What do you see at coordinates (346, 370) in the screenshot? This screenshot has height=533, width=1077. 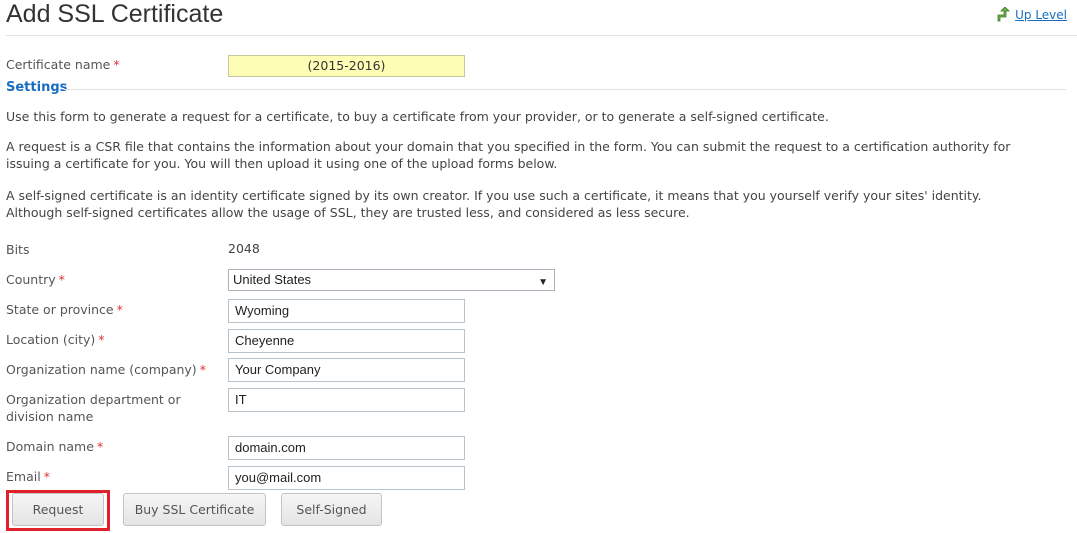 I see `organization-input: Your Company` at bounding box center [346, 370].